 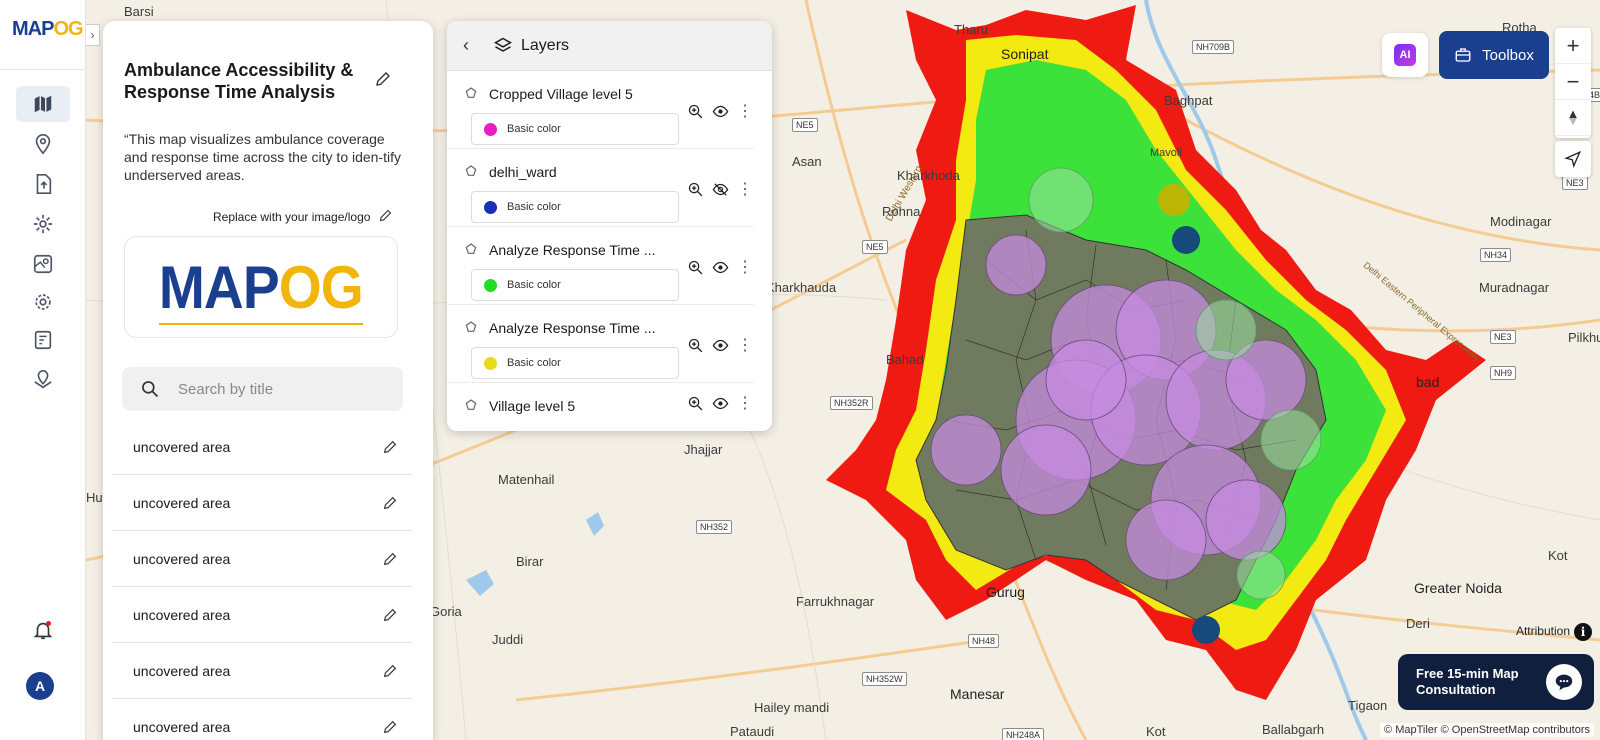 I want to click on eye-off-icon, so click(x=720, y=189).